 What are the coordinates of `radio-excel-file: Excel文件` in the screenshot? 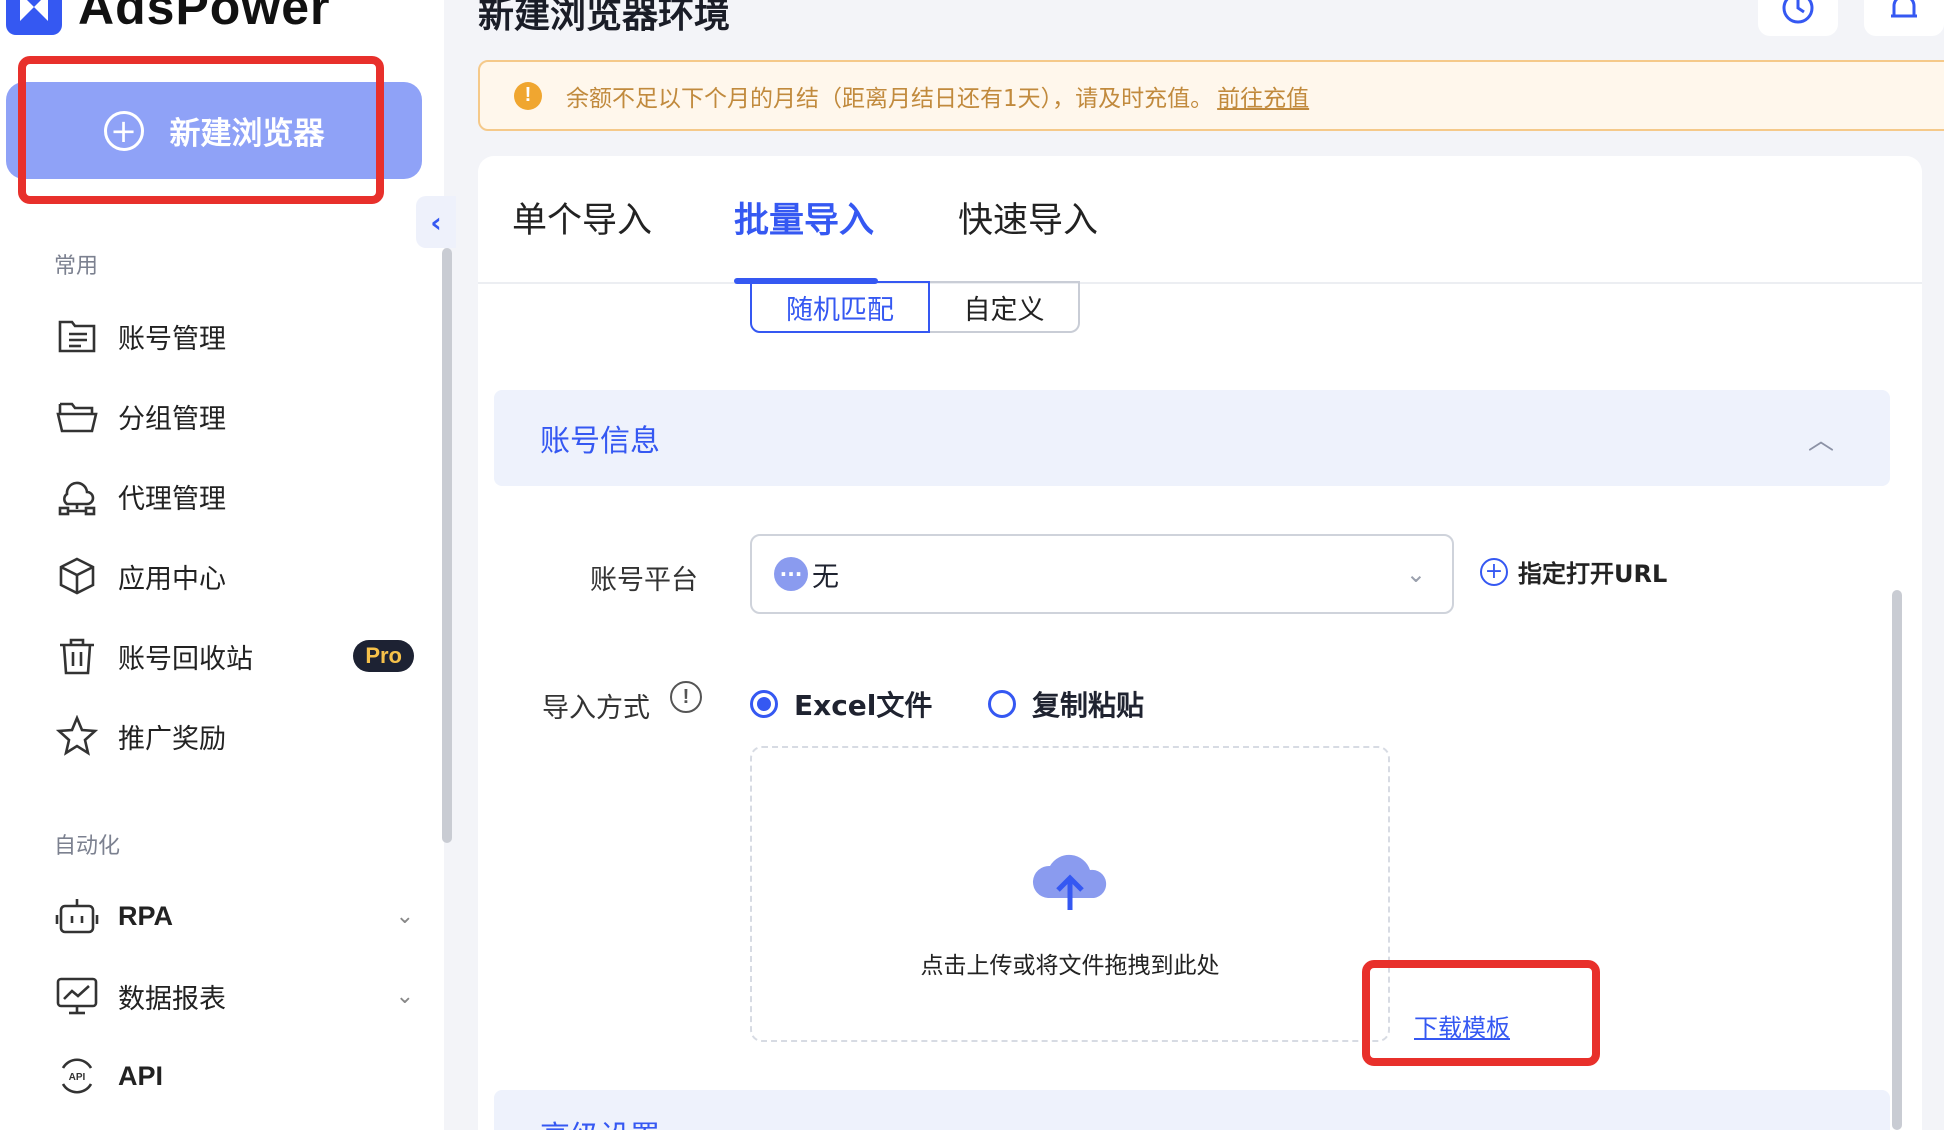 It's located at (841, 704).